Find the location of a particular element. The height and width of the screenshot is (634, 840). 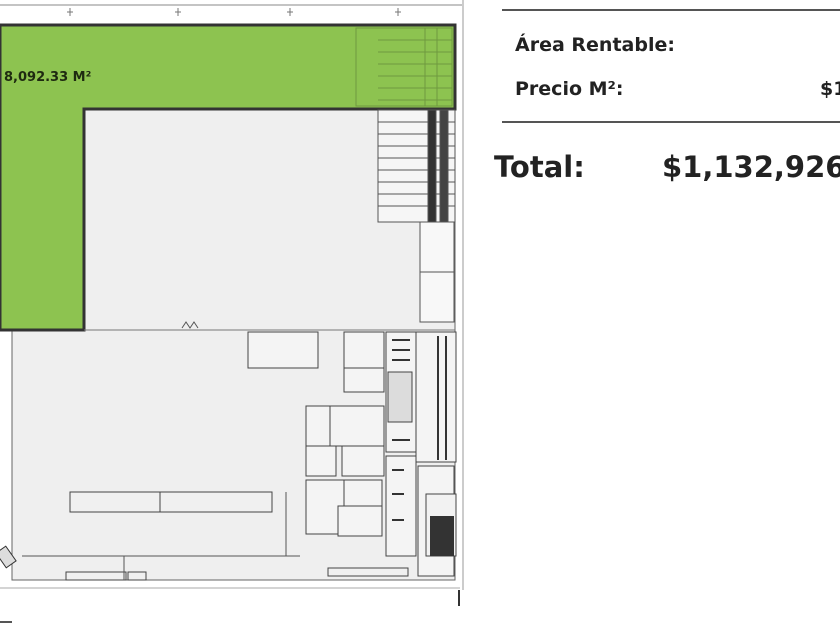

price-per-m2-value: $1 is located at coordinates (830, 89).